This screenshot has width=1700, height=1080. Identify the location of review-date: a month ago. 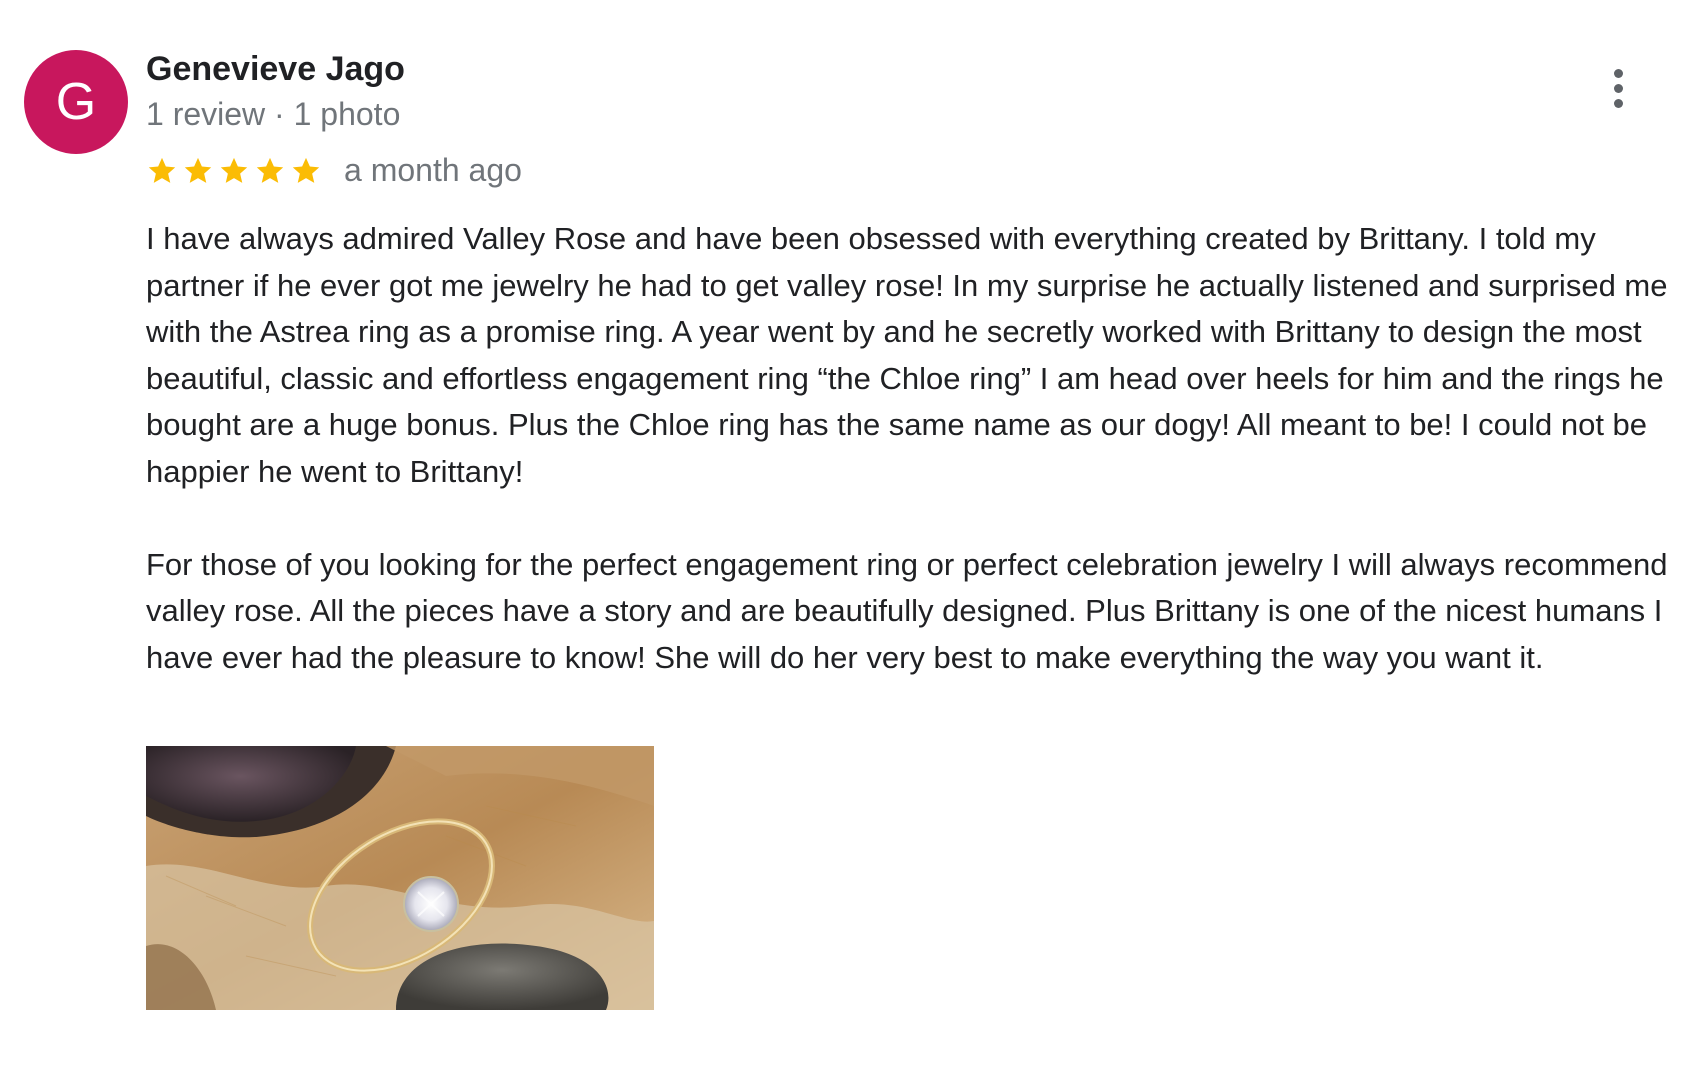
(433, 170).